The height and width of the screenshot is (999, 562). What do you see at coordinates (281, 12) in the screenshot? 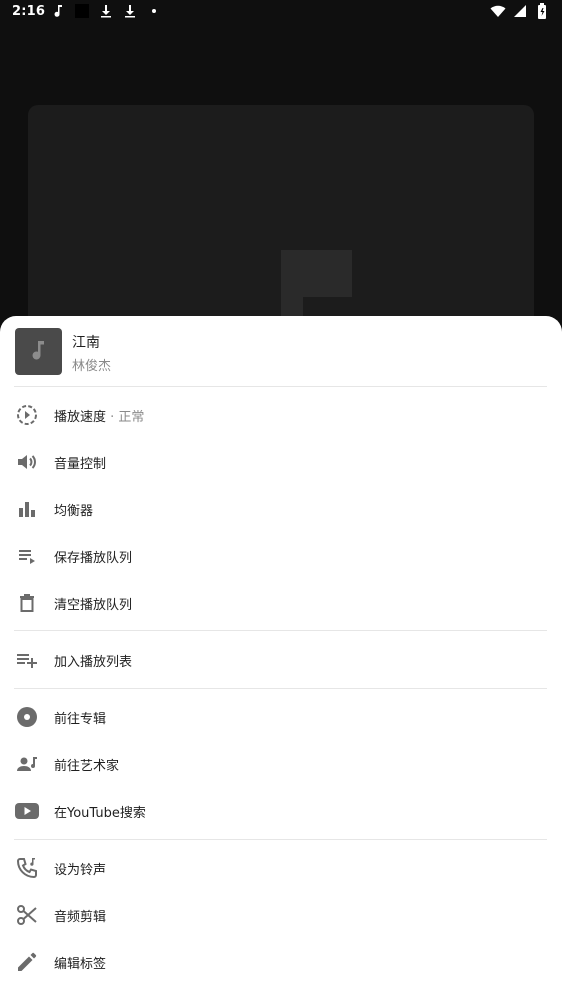
I see `status-bar: 2:16` at bounding box center [281, 12].